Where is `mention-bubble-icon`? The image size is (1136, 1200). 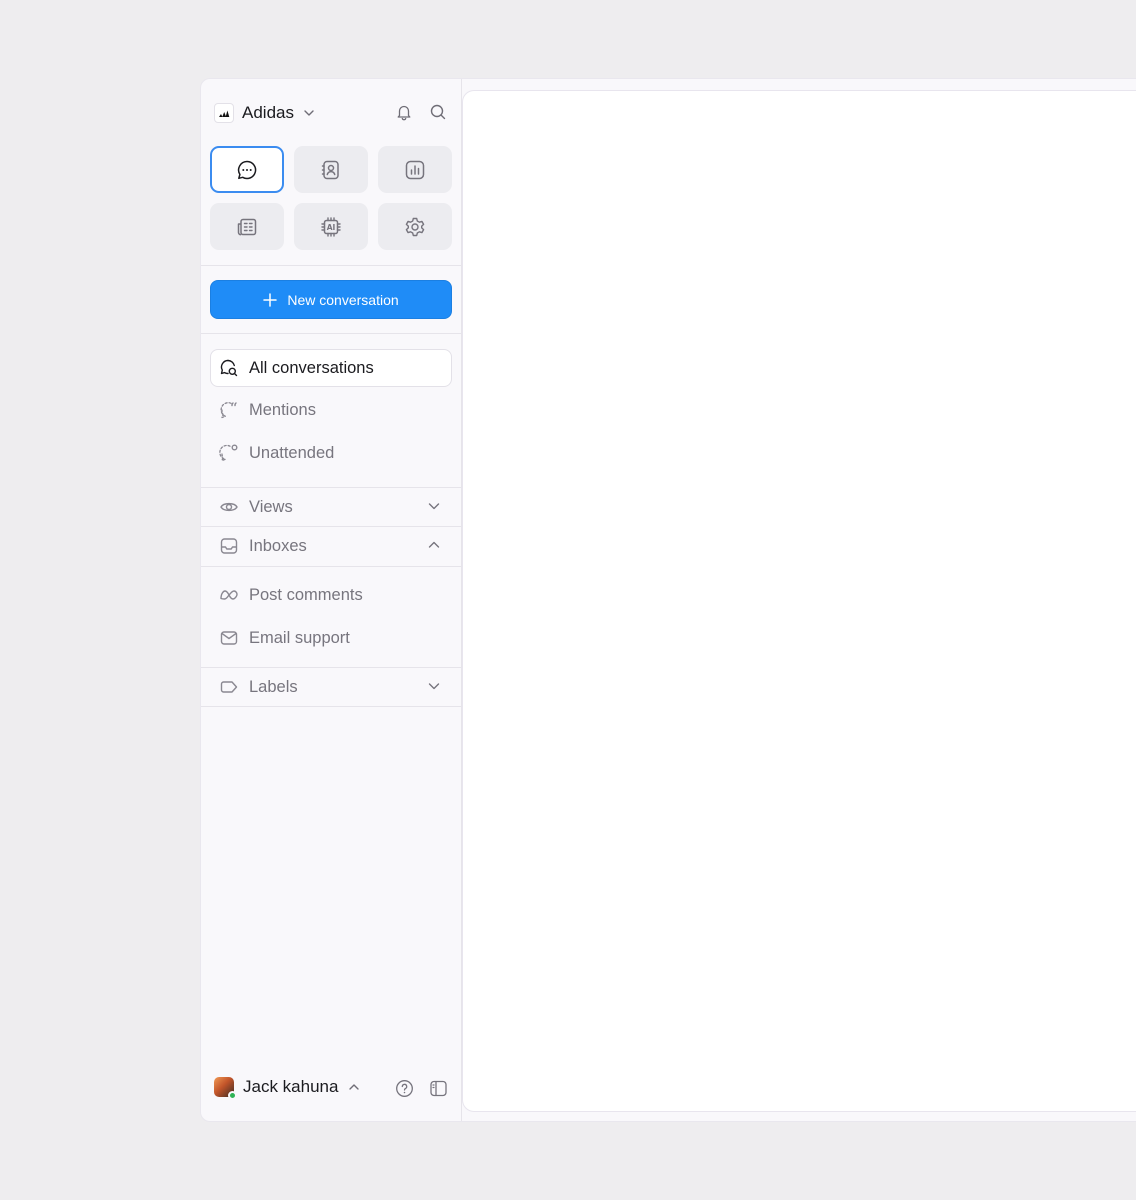 mention-bubble-icon is located at coordinates (229, 410).